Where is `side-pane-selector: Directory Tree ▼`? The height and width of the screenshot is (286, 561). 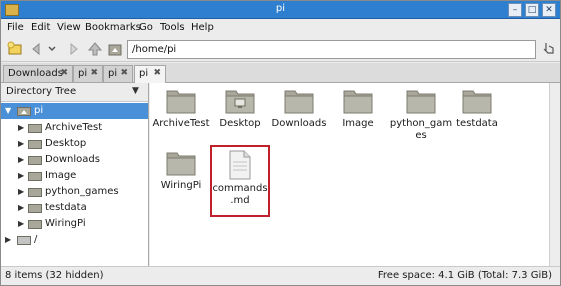
side-pane-selector: Directory Tree ▼ is located at coordinates (74, 92).